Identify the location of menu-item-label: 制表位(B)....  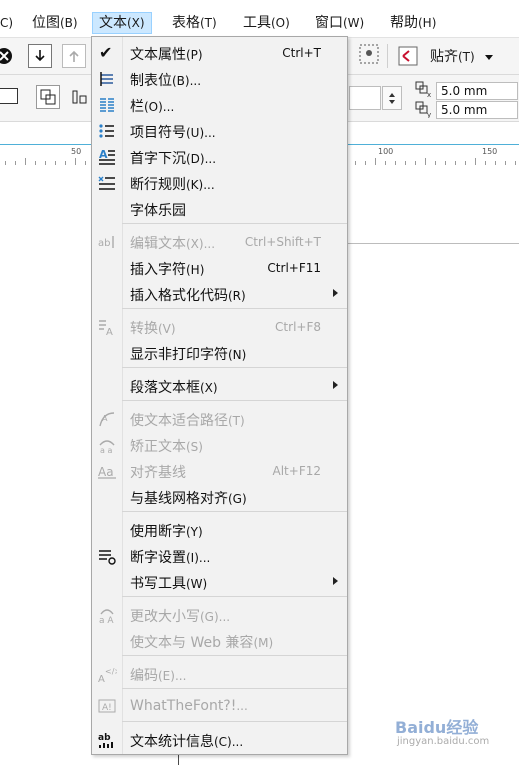
(166, 81).